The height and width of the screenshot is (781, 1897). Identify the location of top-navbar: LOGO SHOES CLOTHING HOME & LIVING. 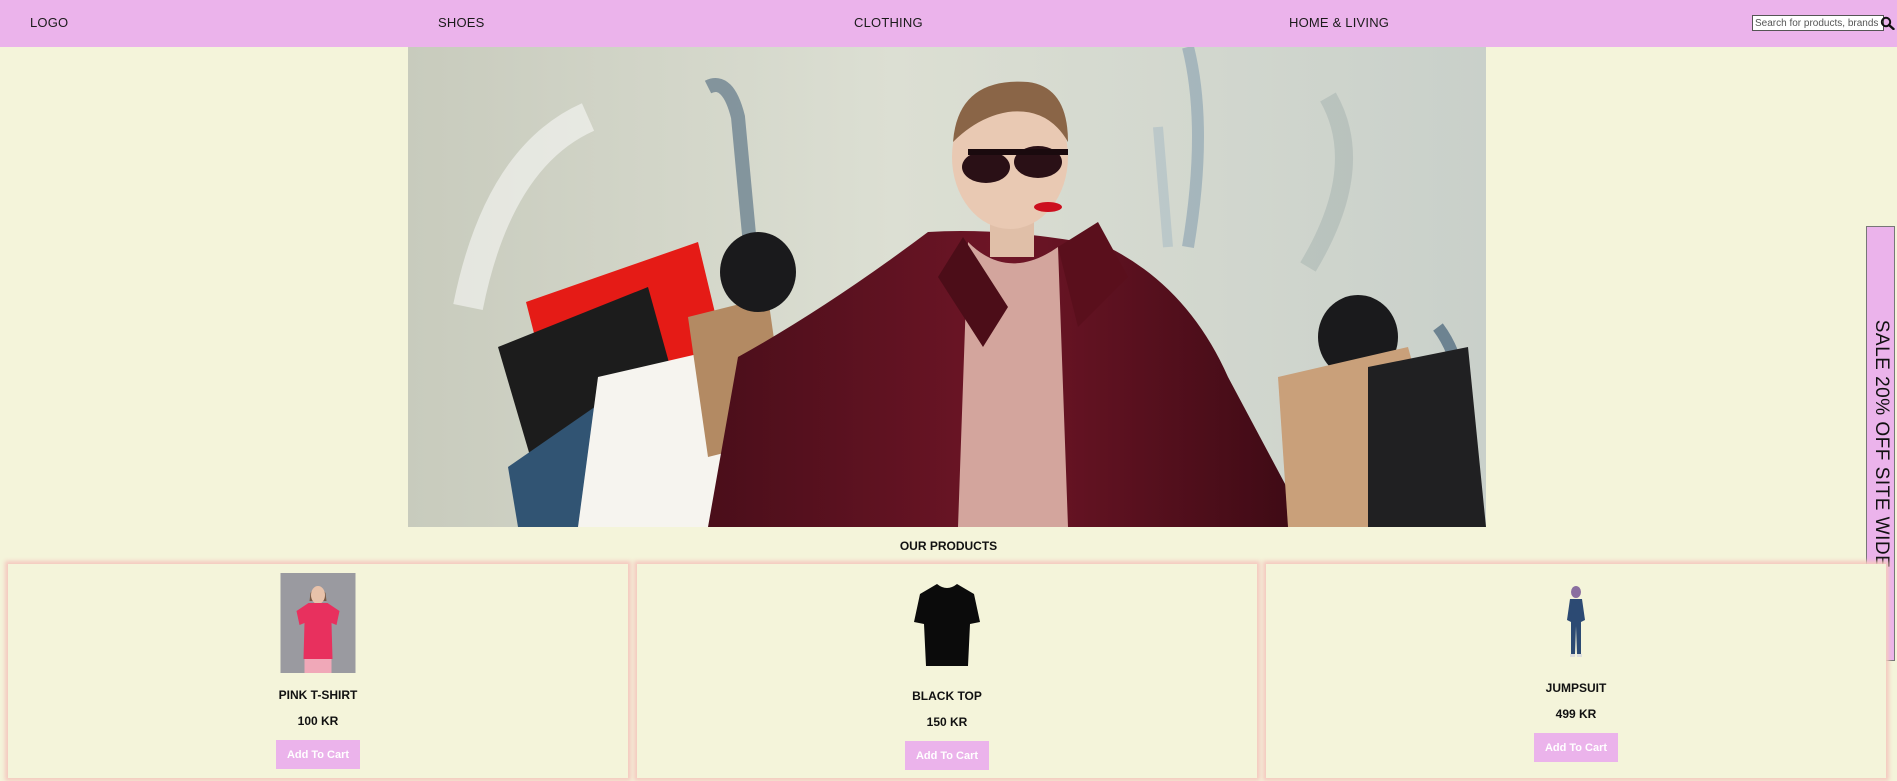
(948, 23).